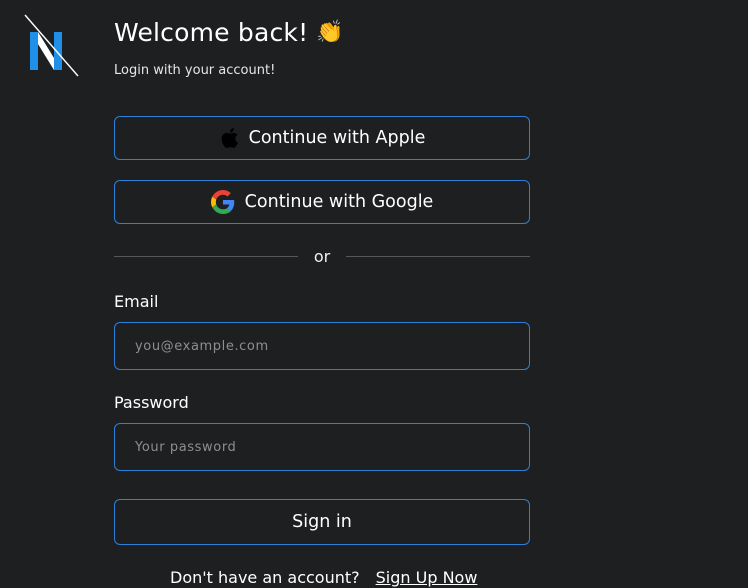 This screenshot has width=748, height=588. I want to click on or-divider: or, so click(322, 256).